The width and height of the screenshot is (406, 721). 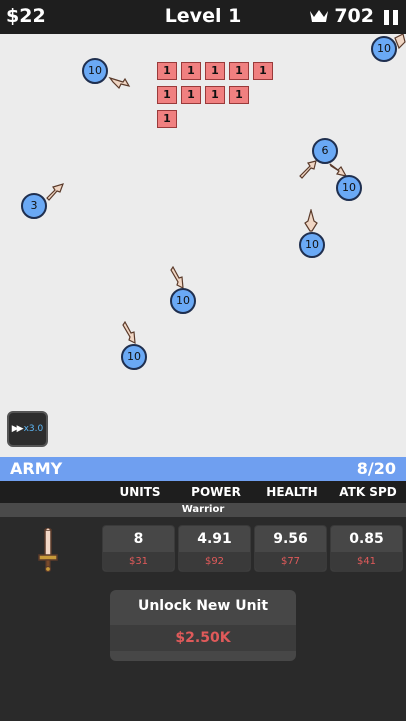 What do you see at coordinates (48, 550) in the screenshot?
I see `warrior-sword-icon` at bounding box center [48, 550].